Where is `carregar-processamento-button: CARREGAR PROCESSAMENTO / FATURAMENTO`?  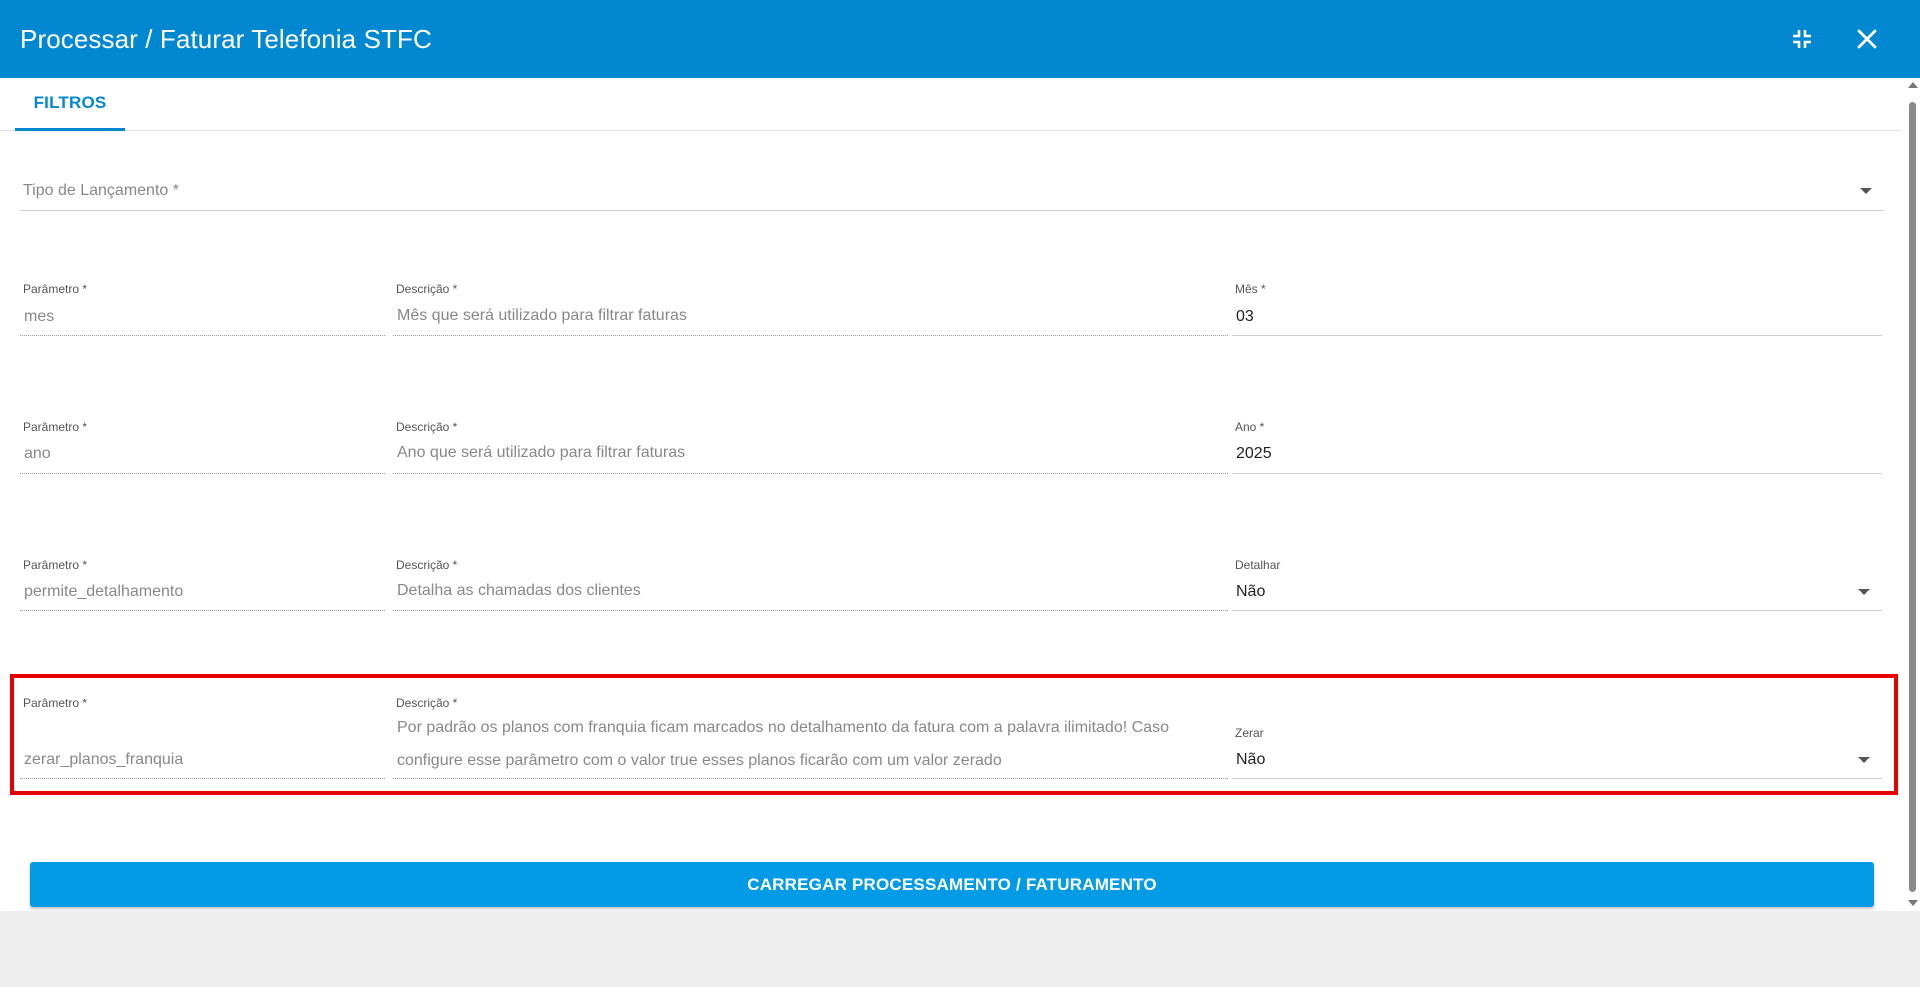 carregar-processamento-button: CARREGAR PROCESSAMENTO / FATURAMENTO is located at coordinates (952, 884).